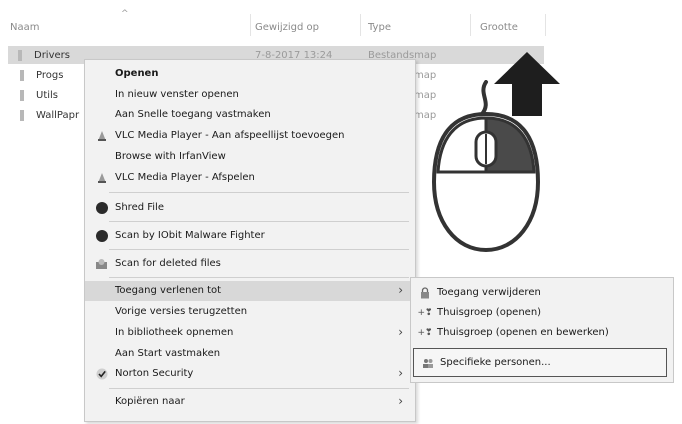  Describe the element at coordinates (52, 55) in the screenshot. I see `file-name: Drivers` at that location.